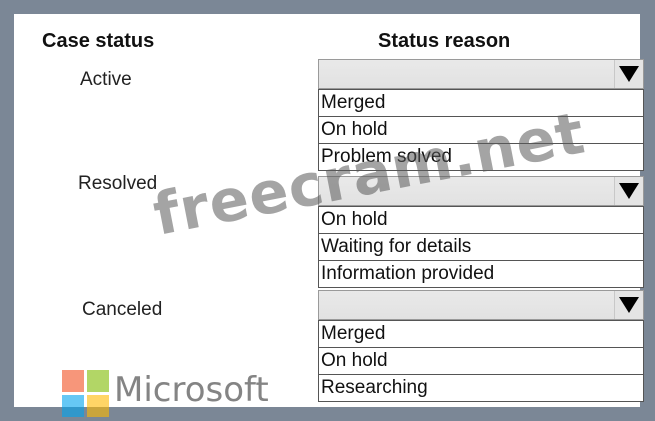 The height and width of the screenshot is (421, 655). Describe the element at coordinates (122, 309) in the screenshot. I see `case-status-canceled-label: Canceled` at that location.